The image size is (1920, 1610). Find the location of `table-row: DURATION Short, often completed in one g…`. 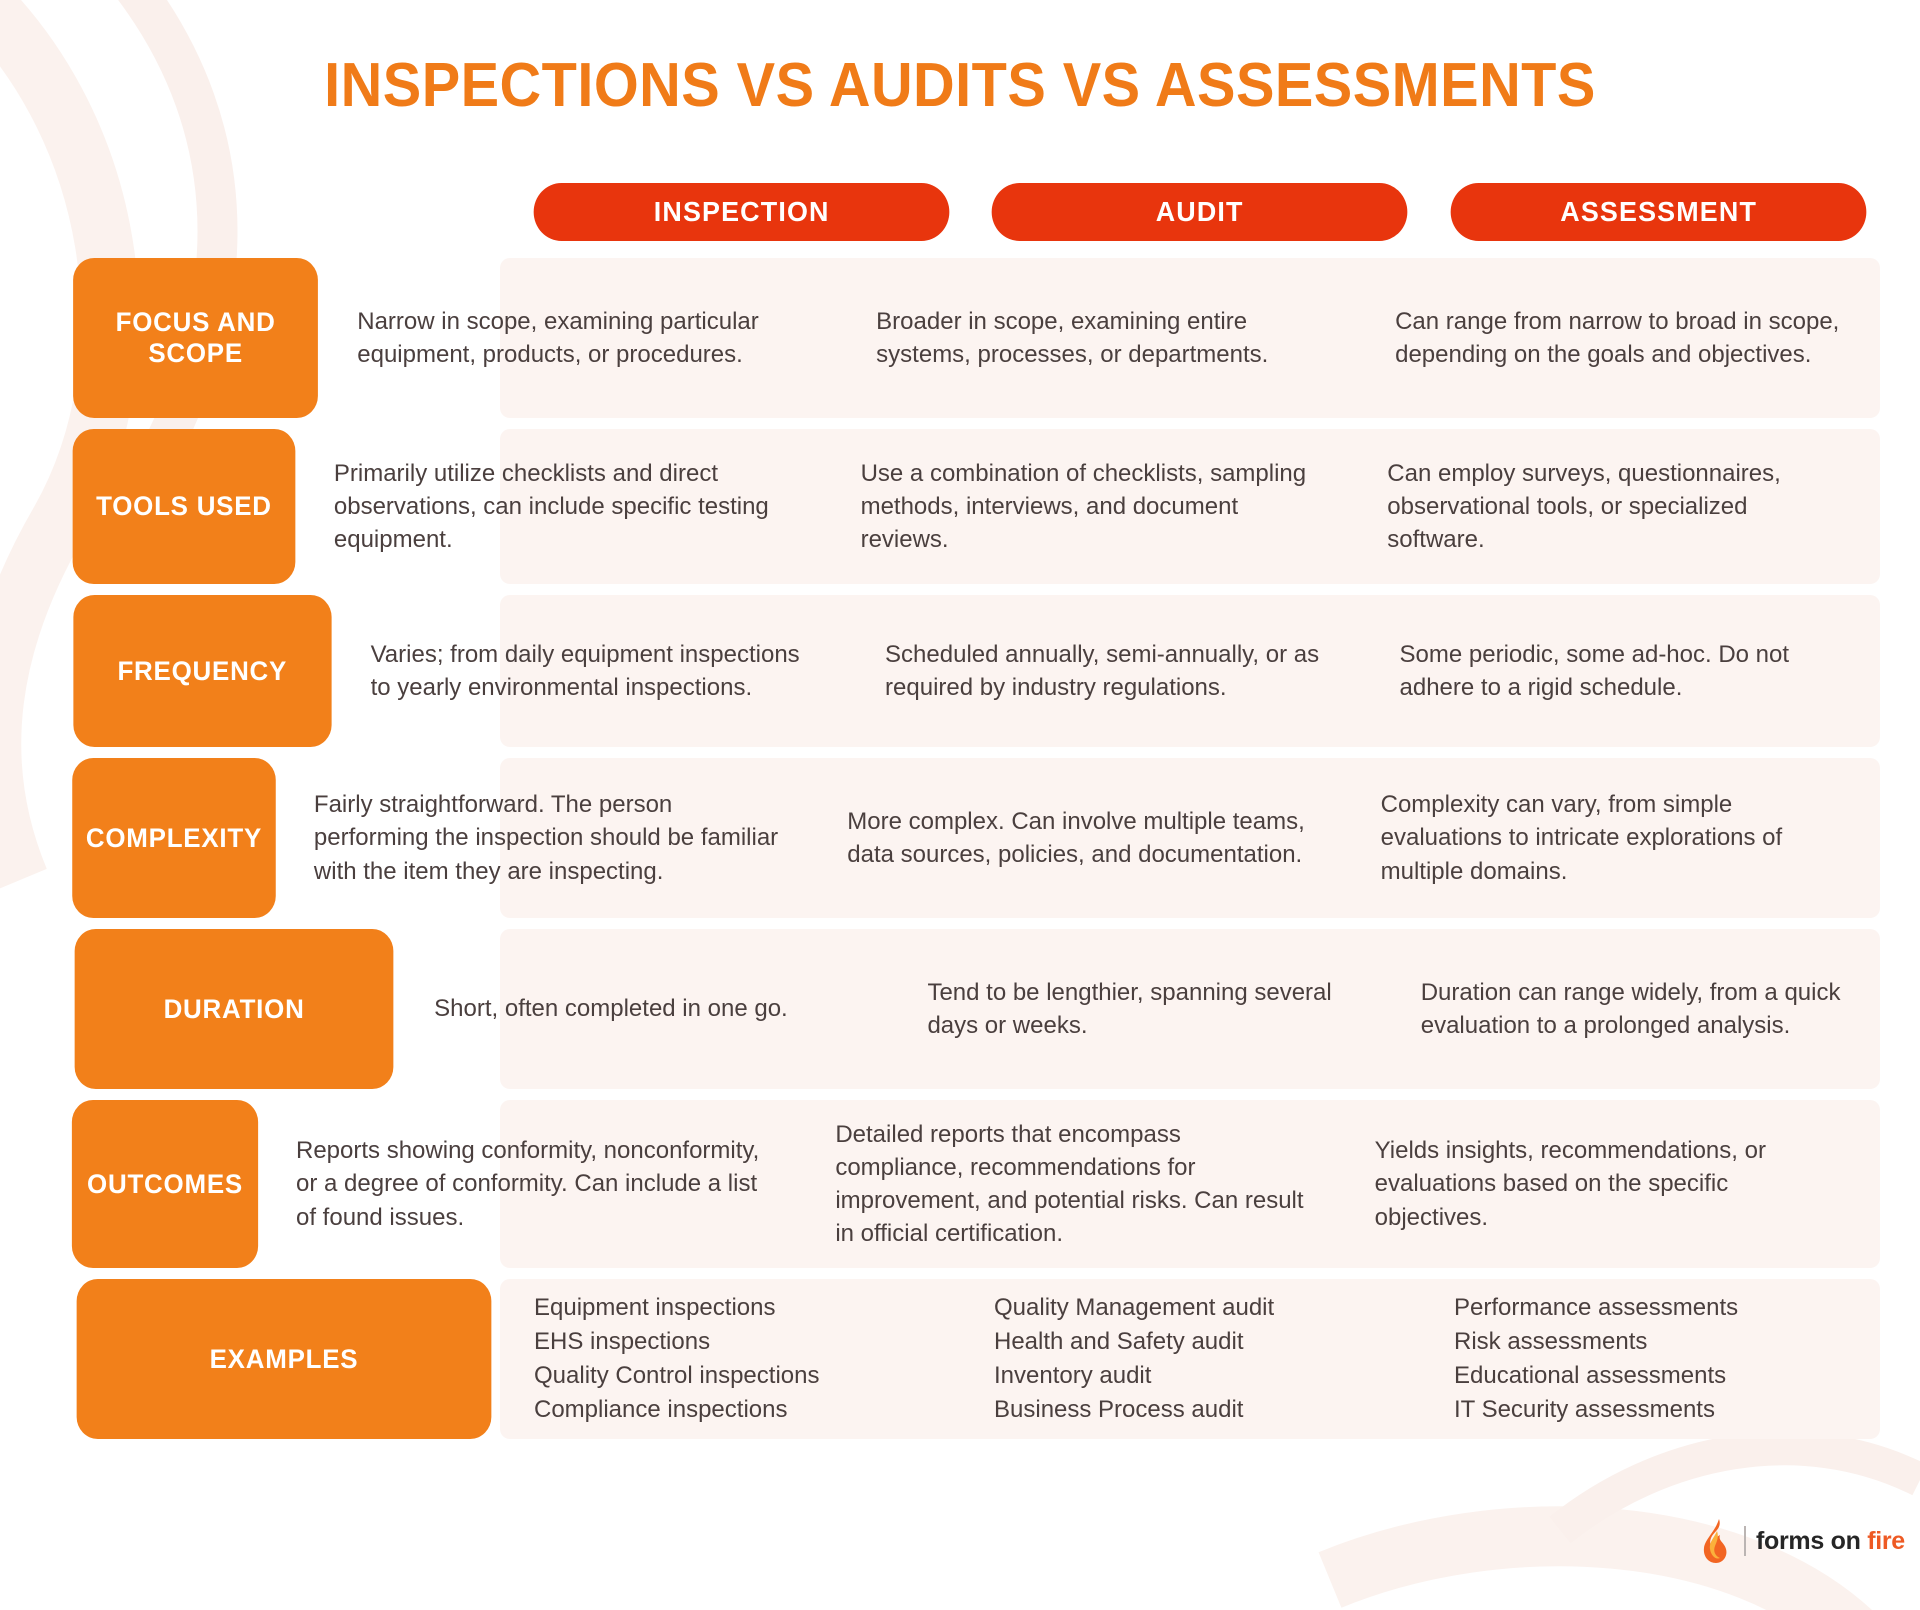

table-row: DURATION Short, often completed in one g… is located at coordinates (960, 1009).